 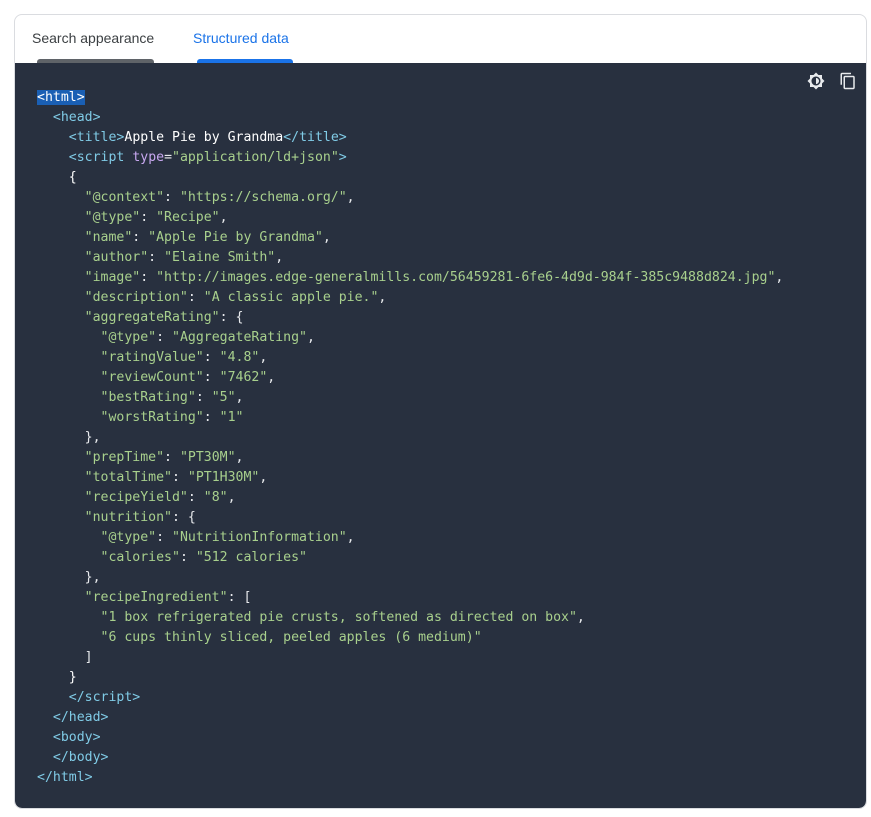 I want to click on code-line: ], so click(x=88, y=657).